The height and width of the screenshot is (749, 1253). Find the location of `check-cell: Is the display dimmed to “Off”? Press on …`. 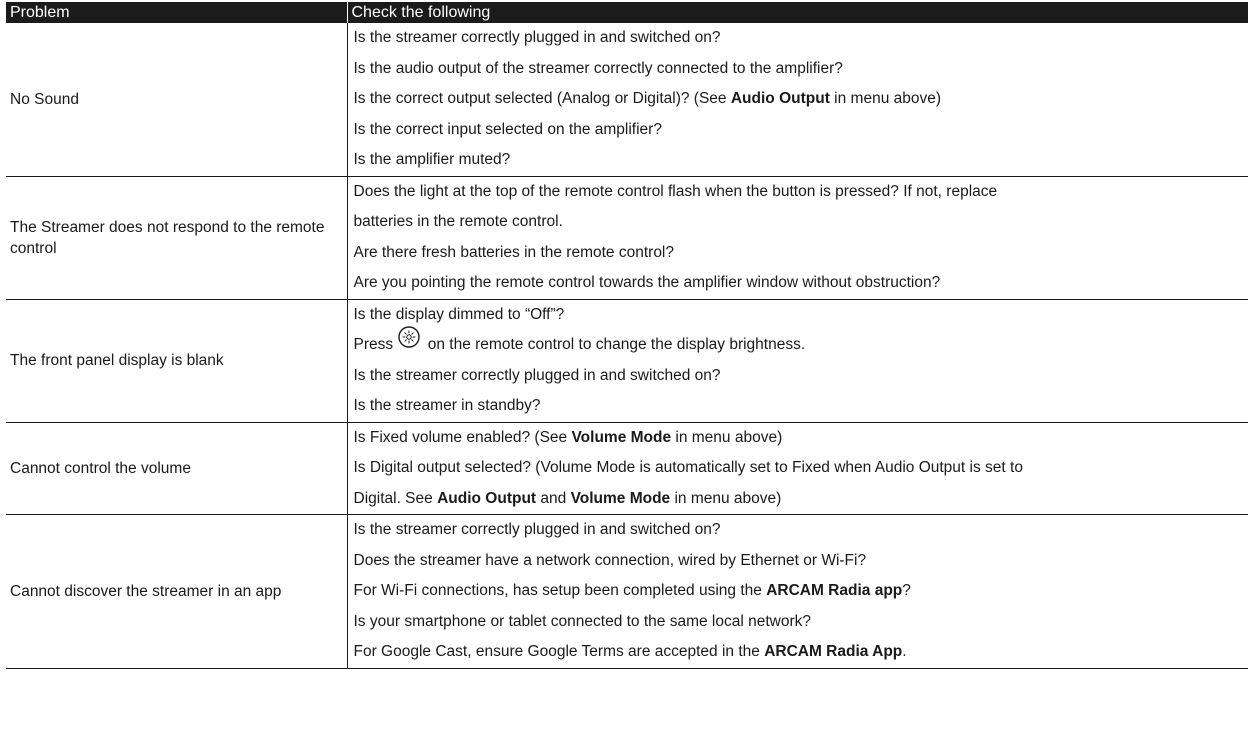

check-cell: Is the display dimmed to “Off”? Press on … is located at coordinates (798, 361).